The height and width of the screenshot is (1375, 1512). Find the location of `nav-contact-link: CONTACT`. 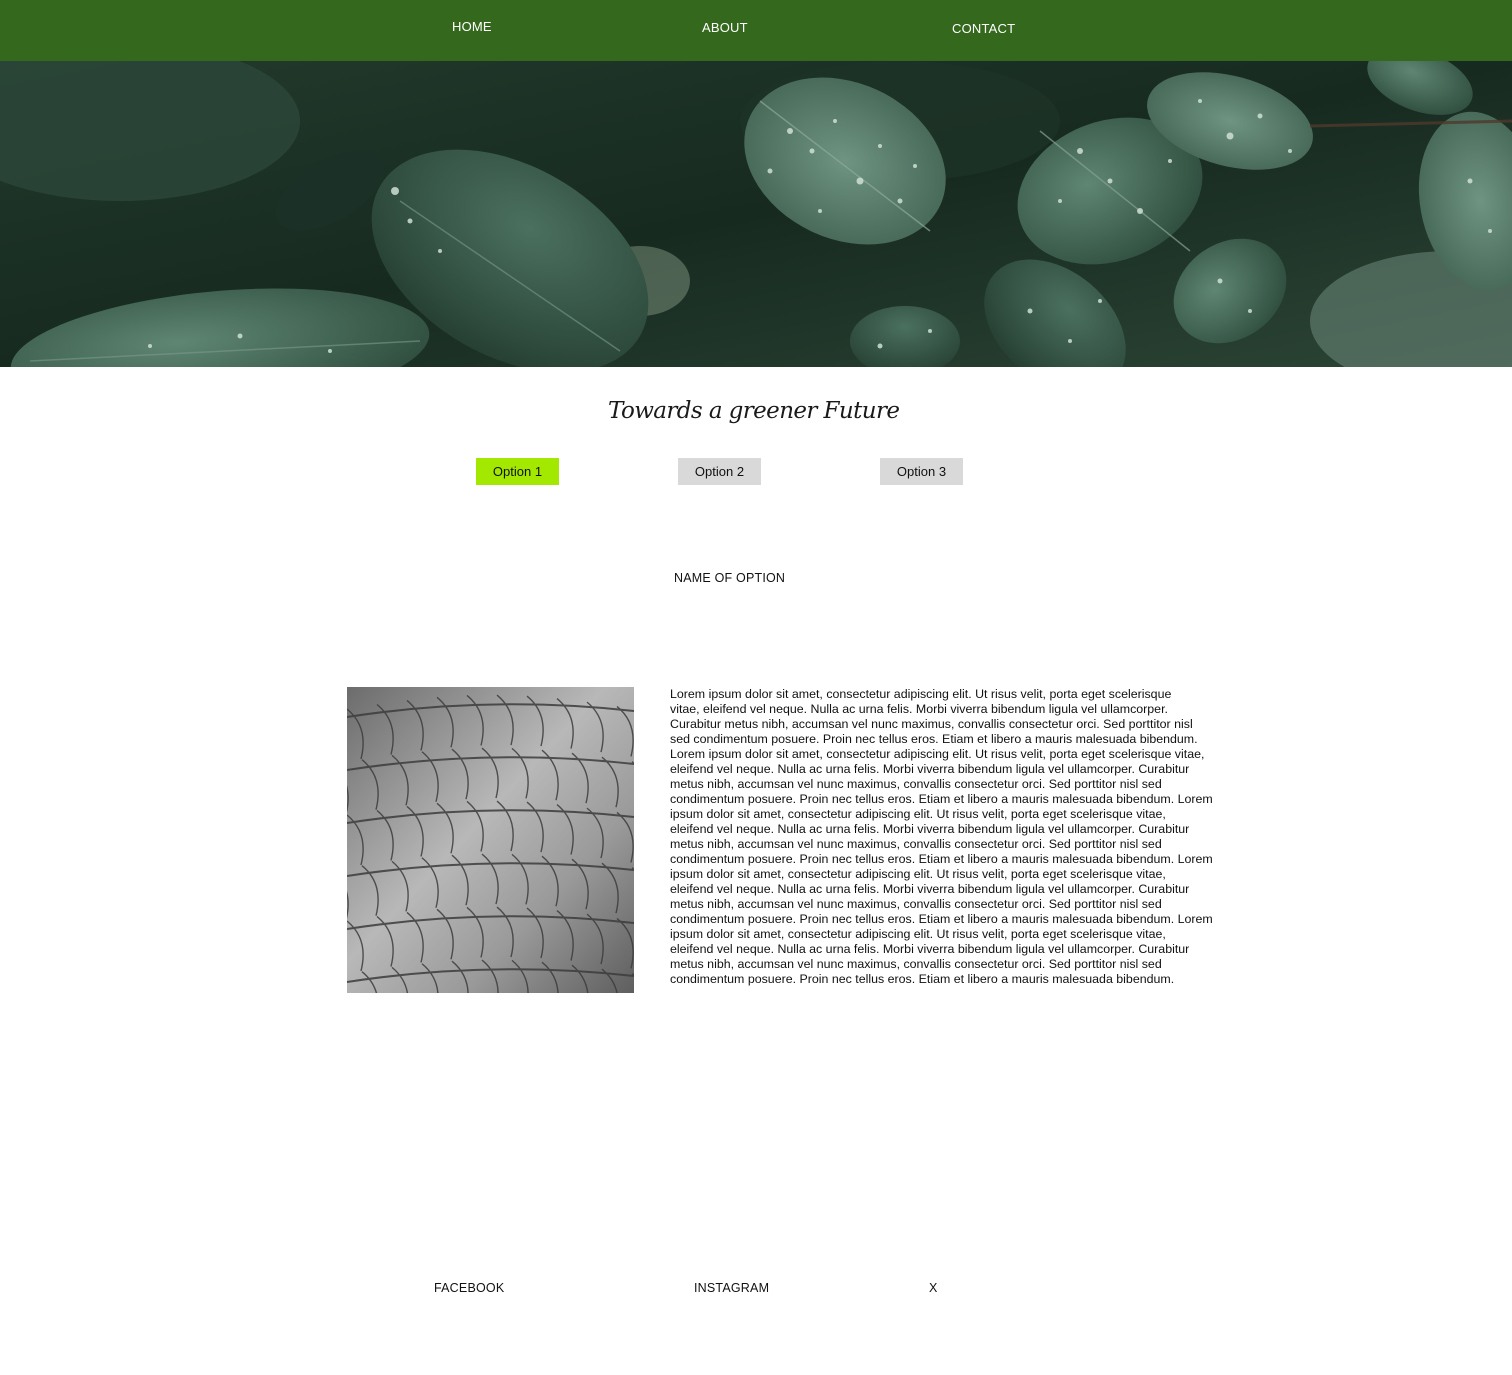

nav-contact-link: CONTACT is located at coordinates (983, 28).